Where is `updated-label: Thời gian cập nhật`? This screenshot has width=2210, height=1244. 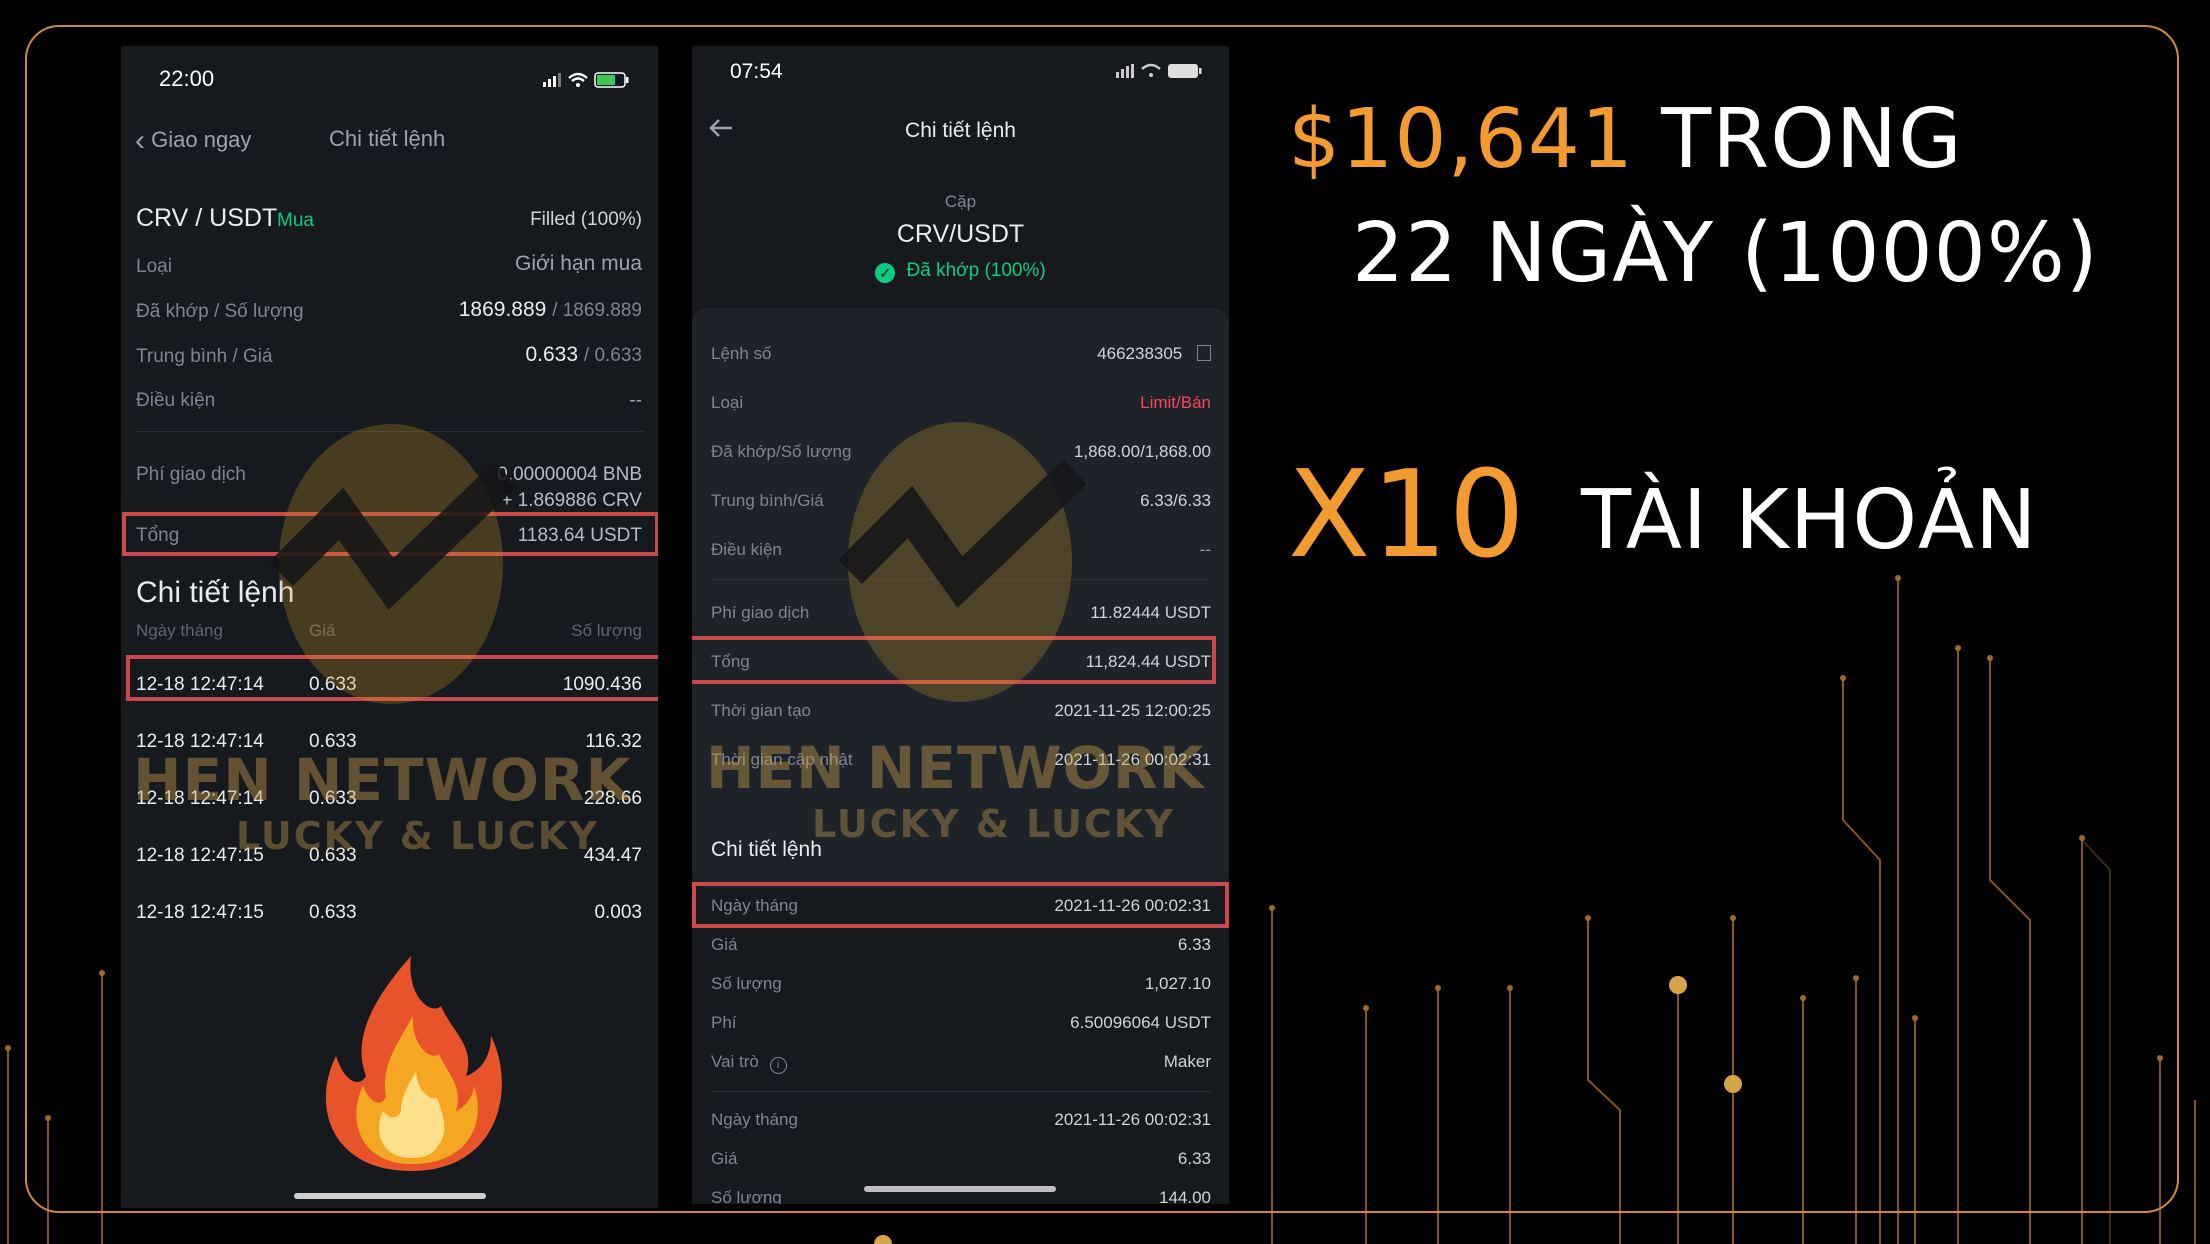
updated-label: Thời gian cập nhật is located at coordinates (782, 759).